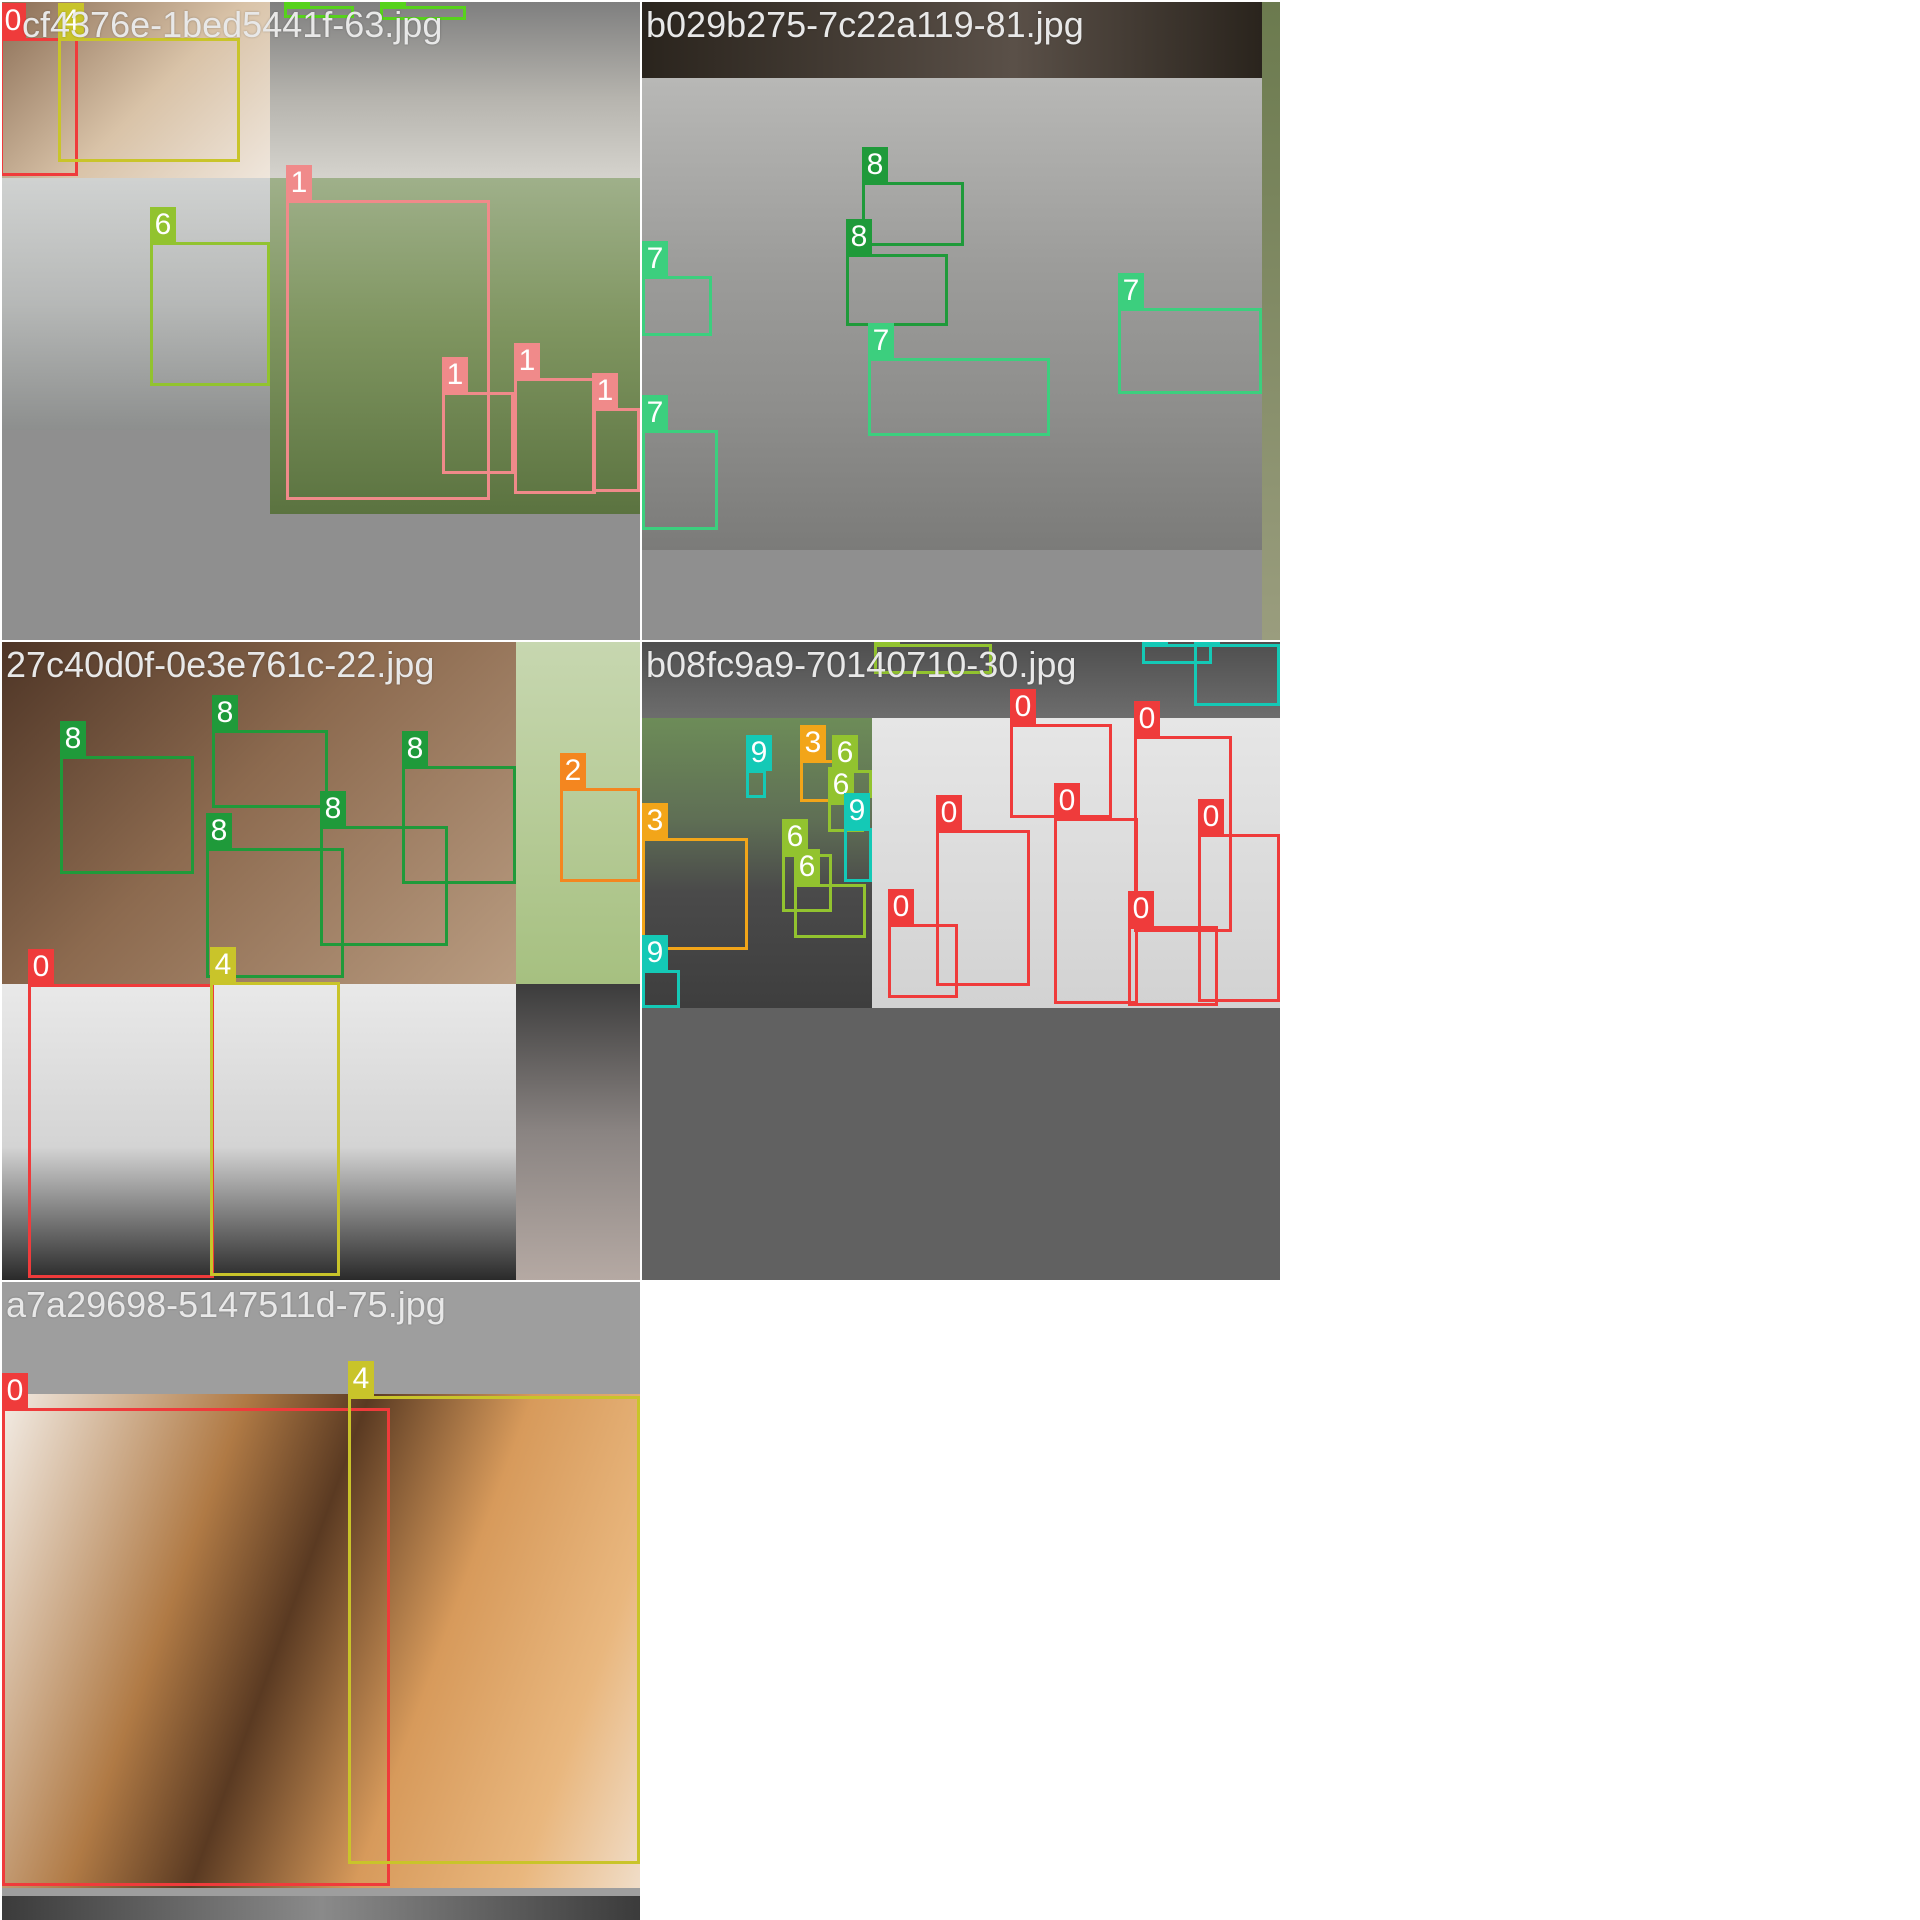 The height and width of the screenshot is (1920, 1920). I want to click on mosaic-tile-3: 27c40d0f-0e3e761c-22.jpg 8 8 8 8 8 2 0 4, so click(321, 961).